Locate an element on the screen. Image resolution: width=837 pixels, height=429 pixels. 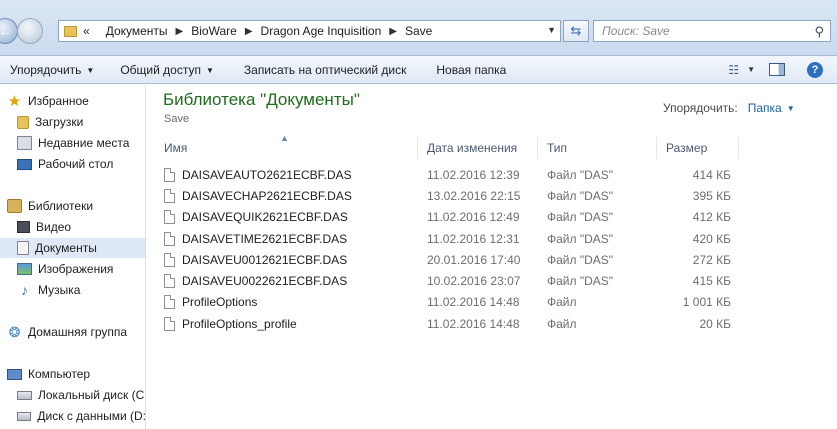
forward-button: → is located at coordinates (30, 31).